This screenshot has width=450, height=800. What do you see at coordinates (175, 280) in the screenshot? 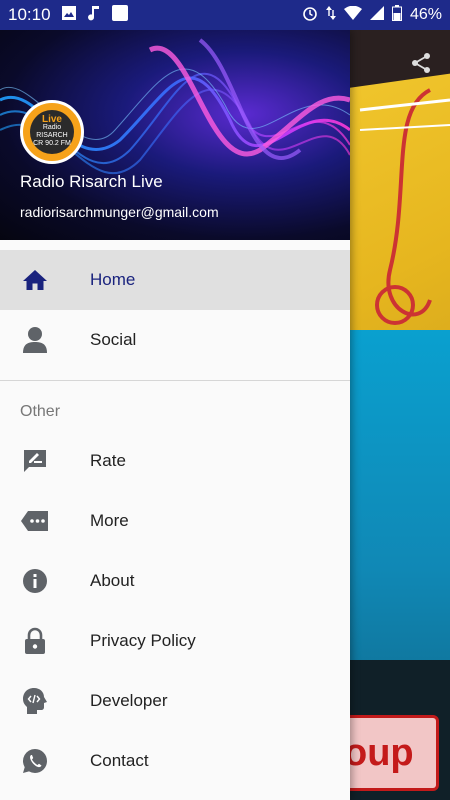
I see `menu-item-home: Home` at bounding box center [175, 280].